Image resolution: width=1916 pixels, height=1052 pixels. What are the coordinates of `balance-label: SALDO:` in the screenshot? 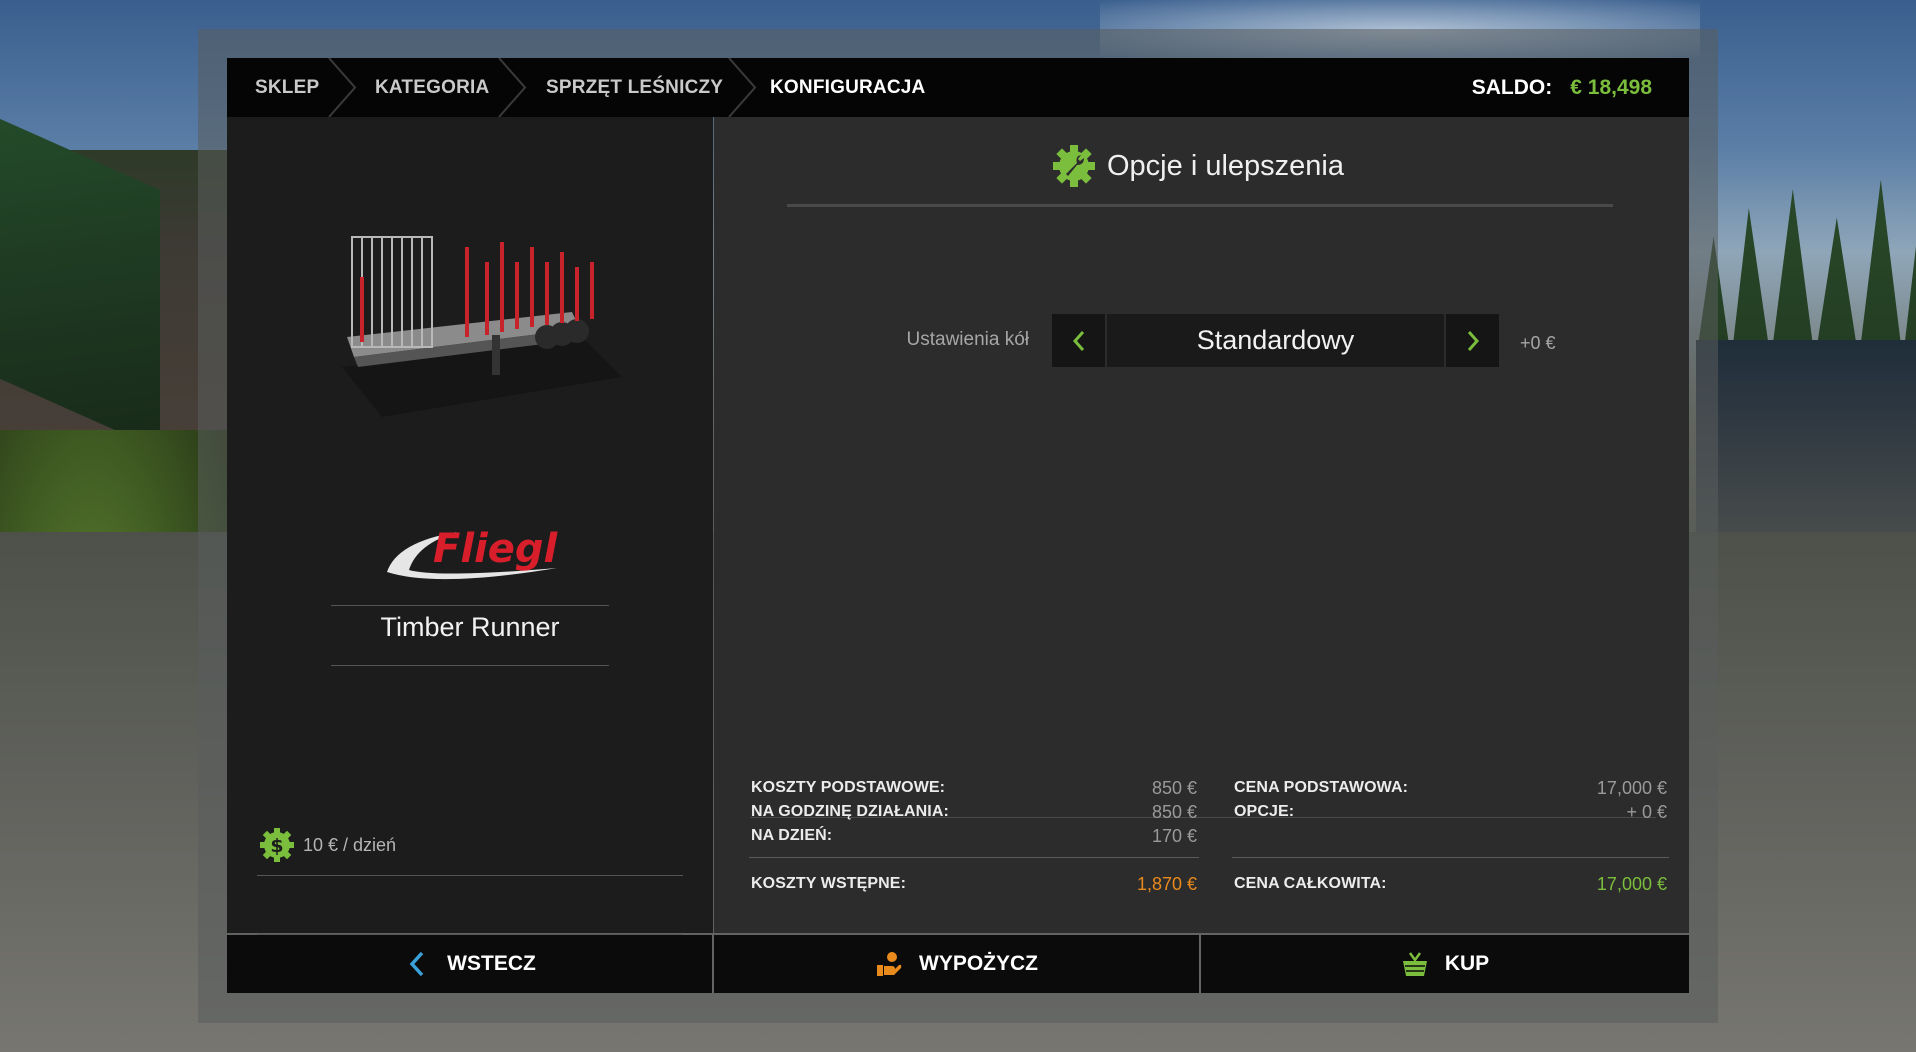 It's located at (1512, 87).